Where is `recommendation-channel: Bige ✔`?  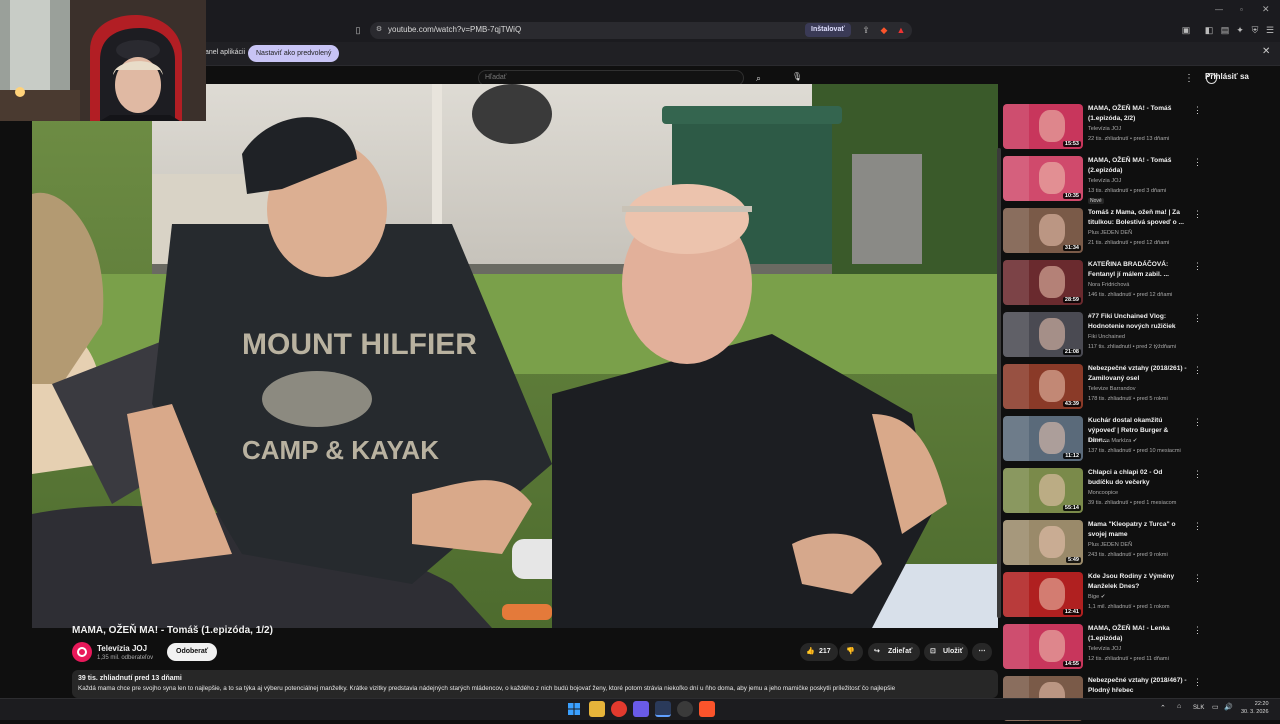 recommendation-channel: Bige ✔ is located at coordinates (1096, 597).